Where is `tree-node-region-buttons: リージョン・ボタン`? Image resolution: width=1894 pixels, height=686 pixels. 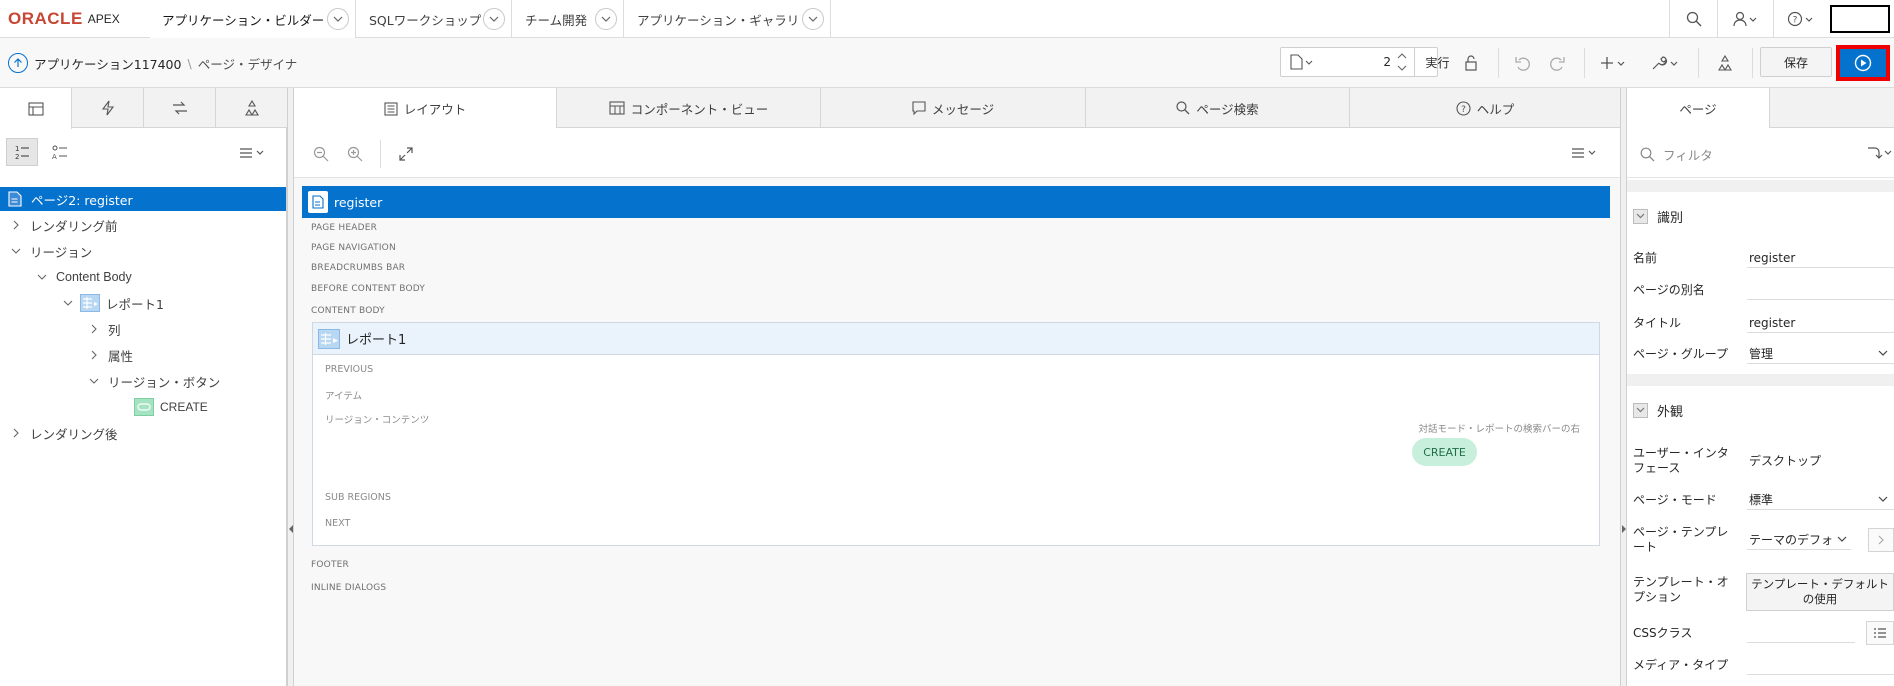 tree-node-region-buttons: リージョン・ボタン is located at coordinates (110, 381).